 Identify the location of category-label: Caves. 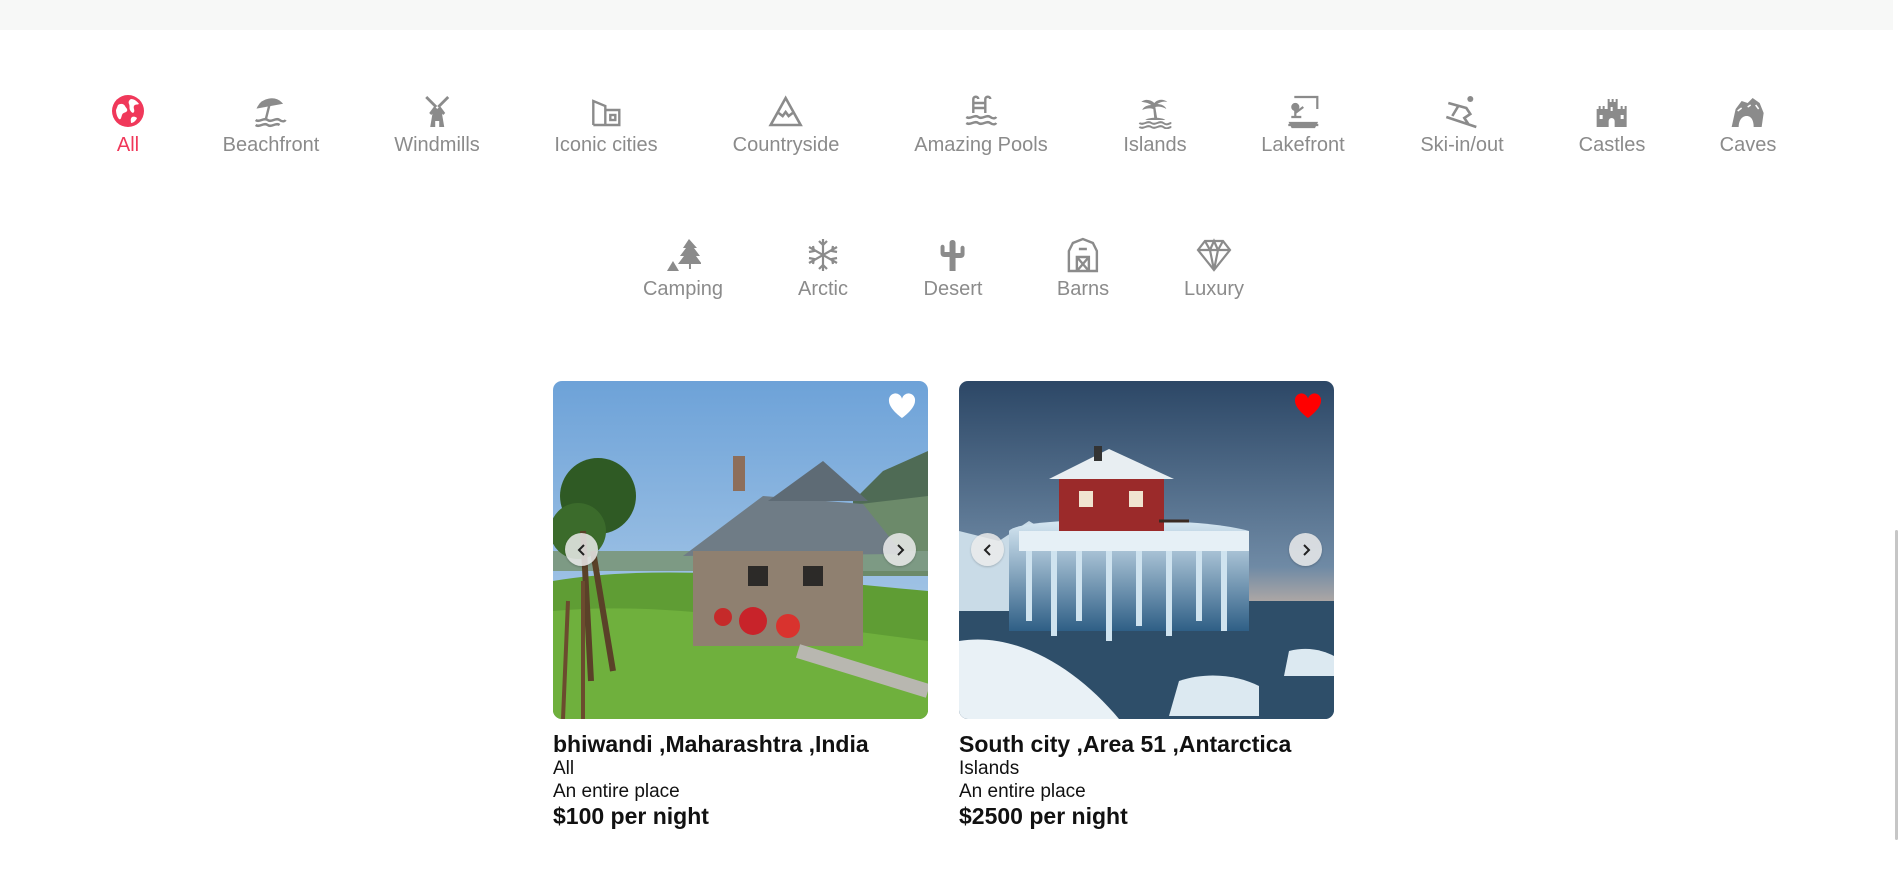
(1748, 145).